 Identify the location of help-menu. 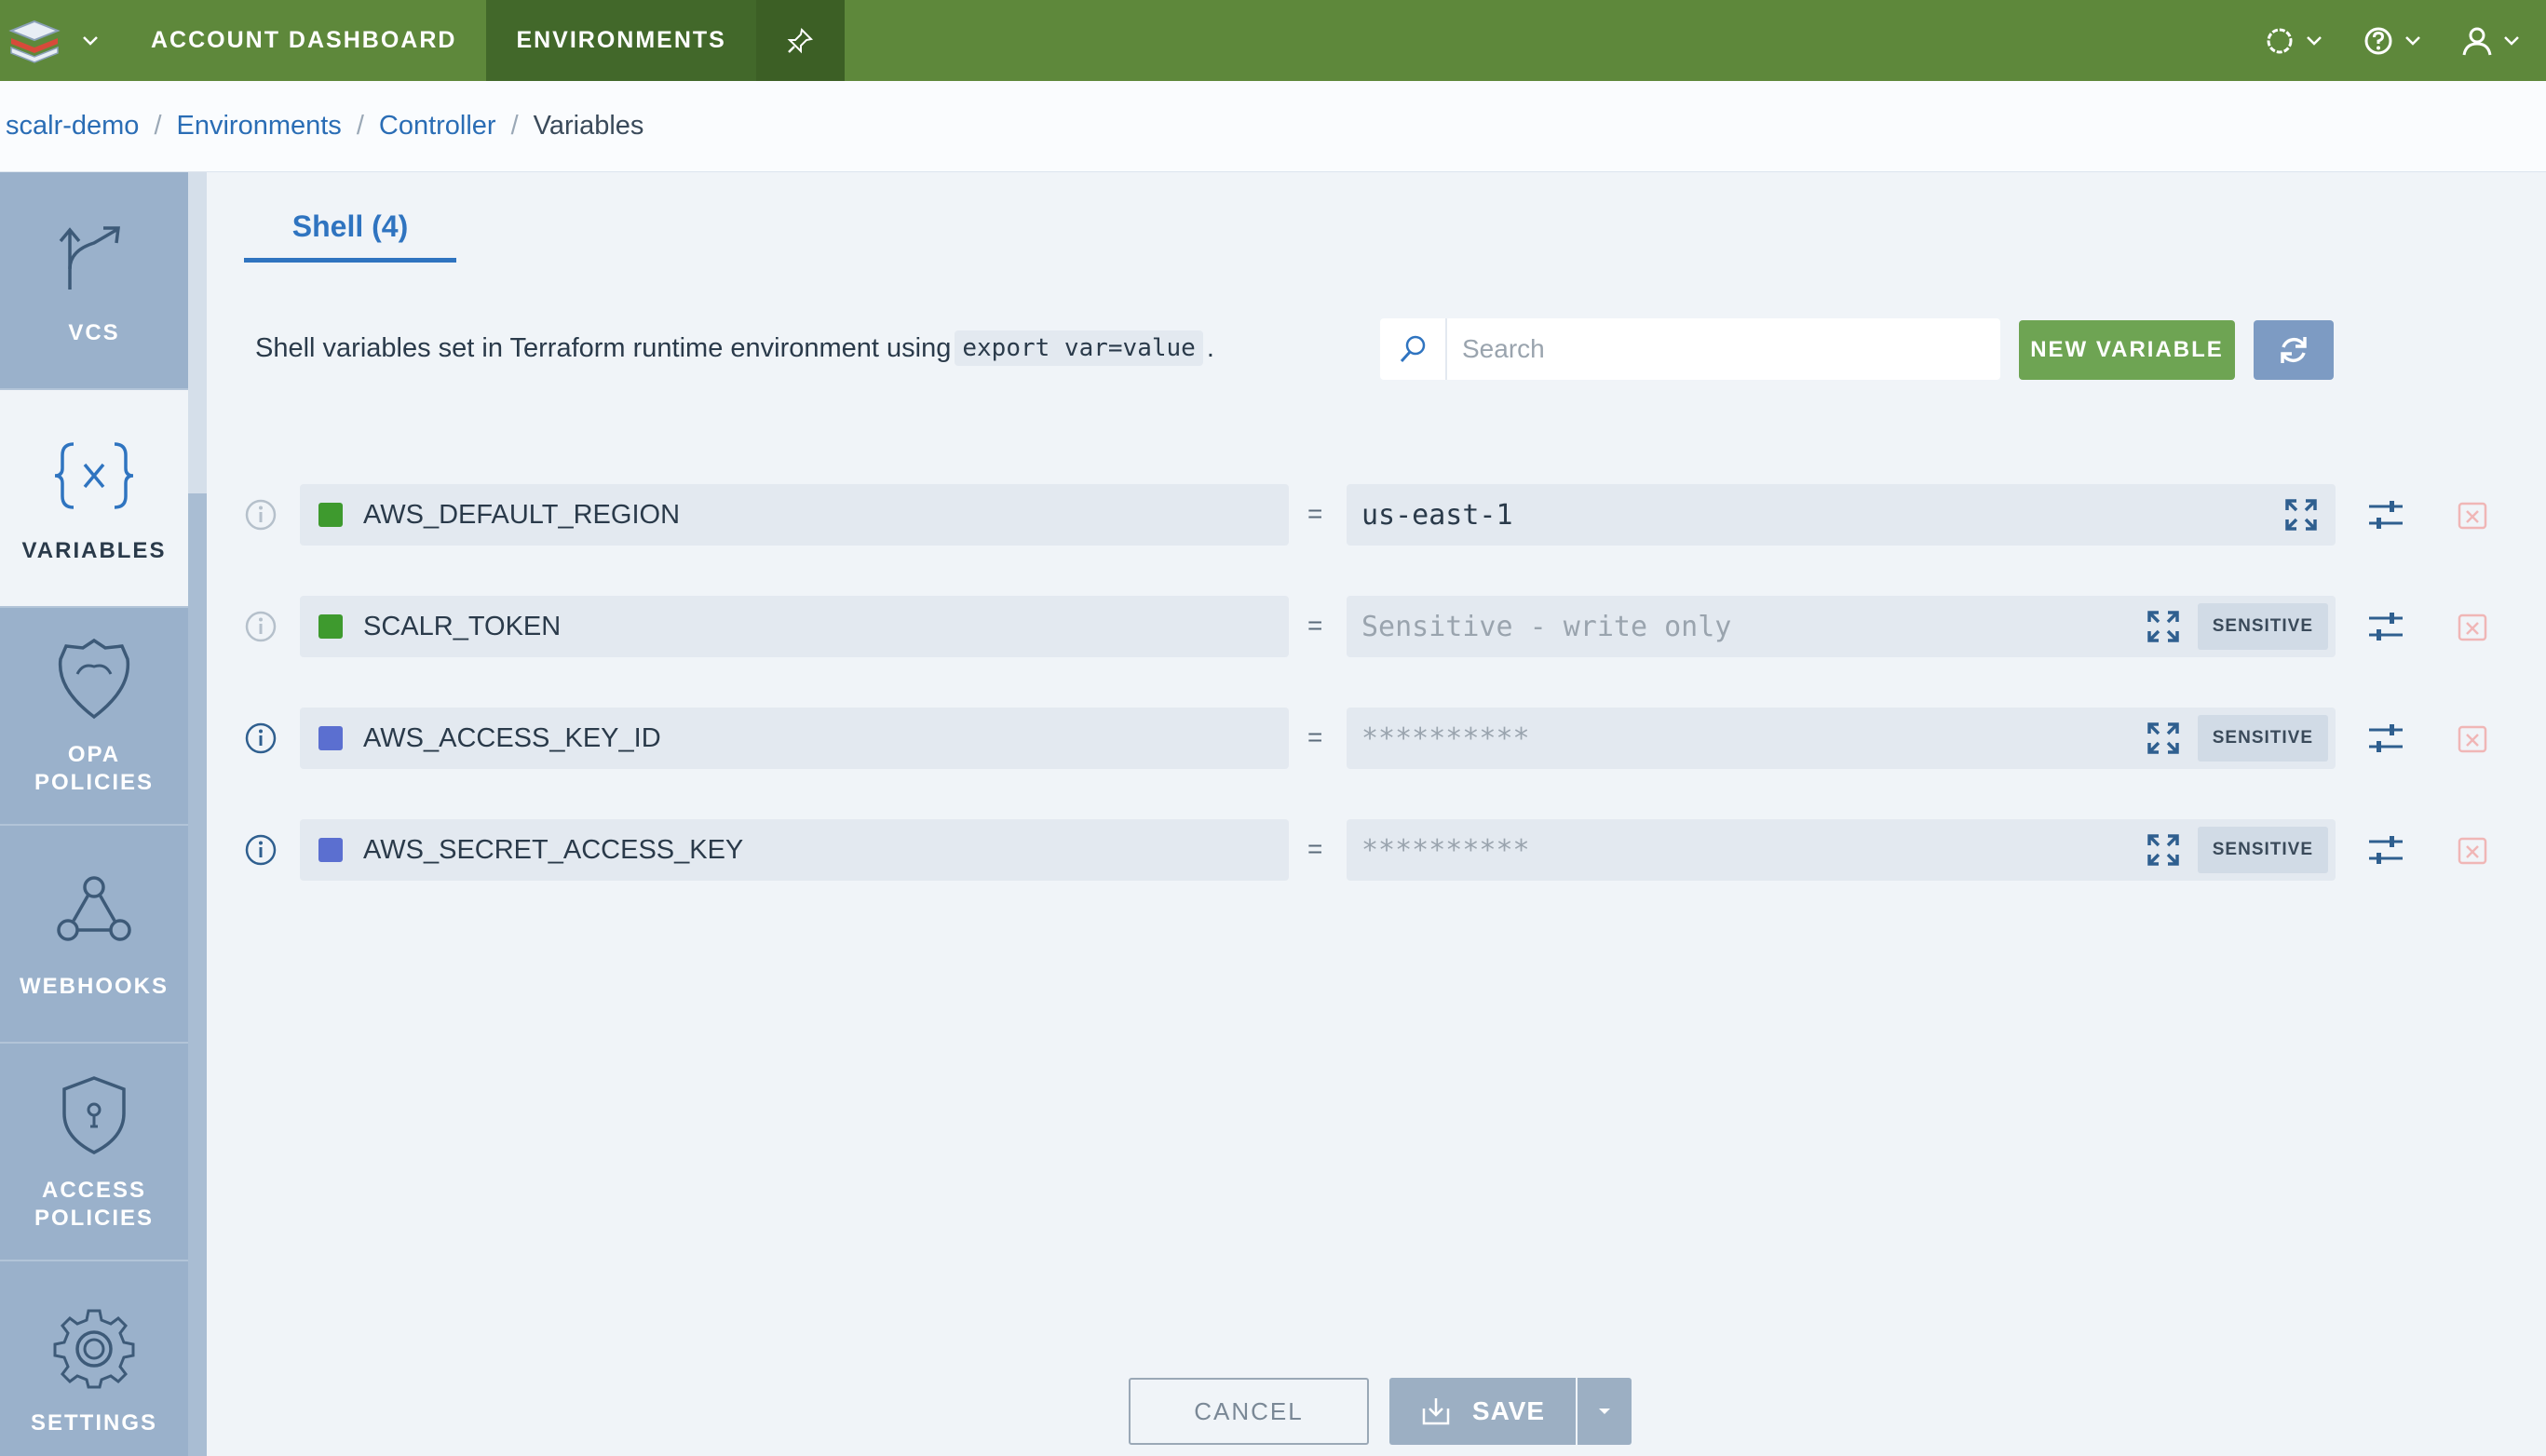
(2391, 41).